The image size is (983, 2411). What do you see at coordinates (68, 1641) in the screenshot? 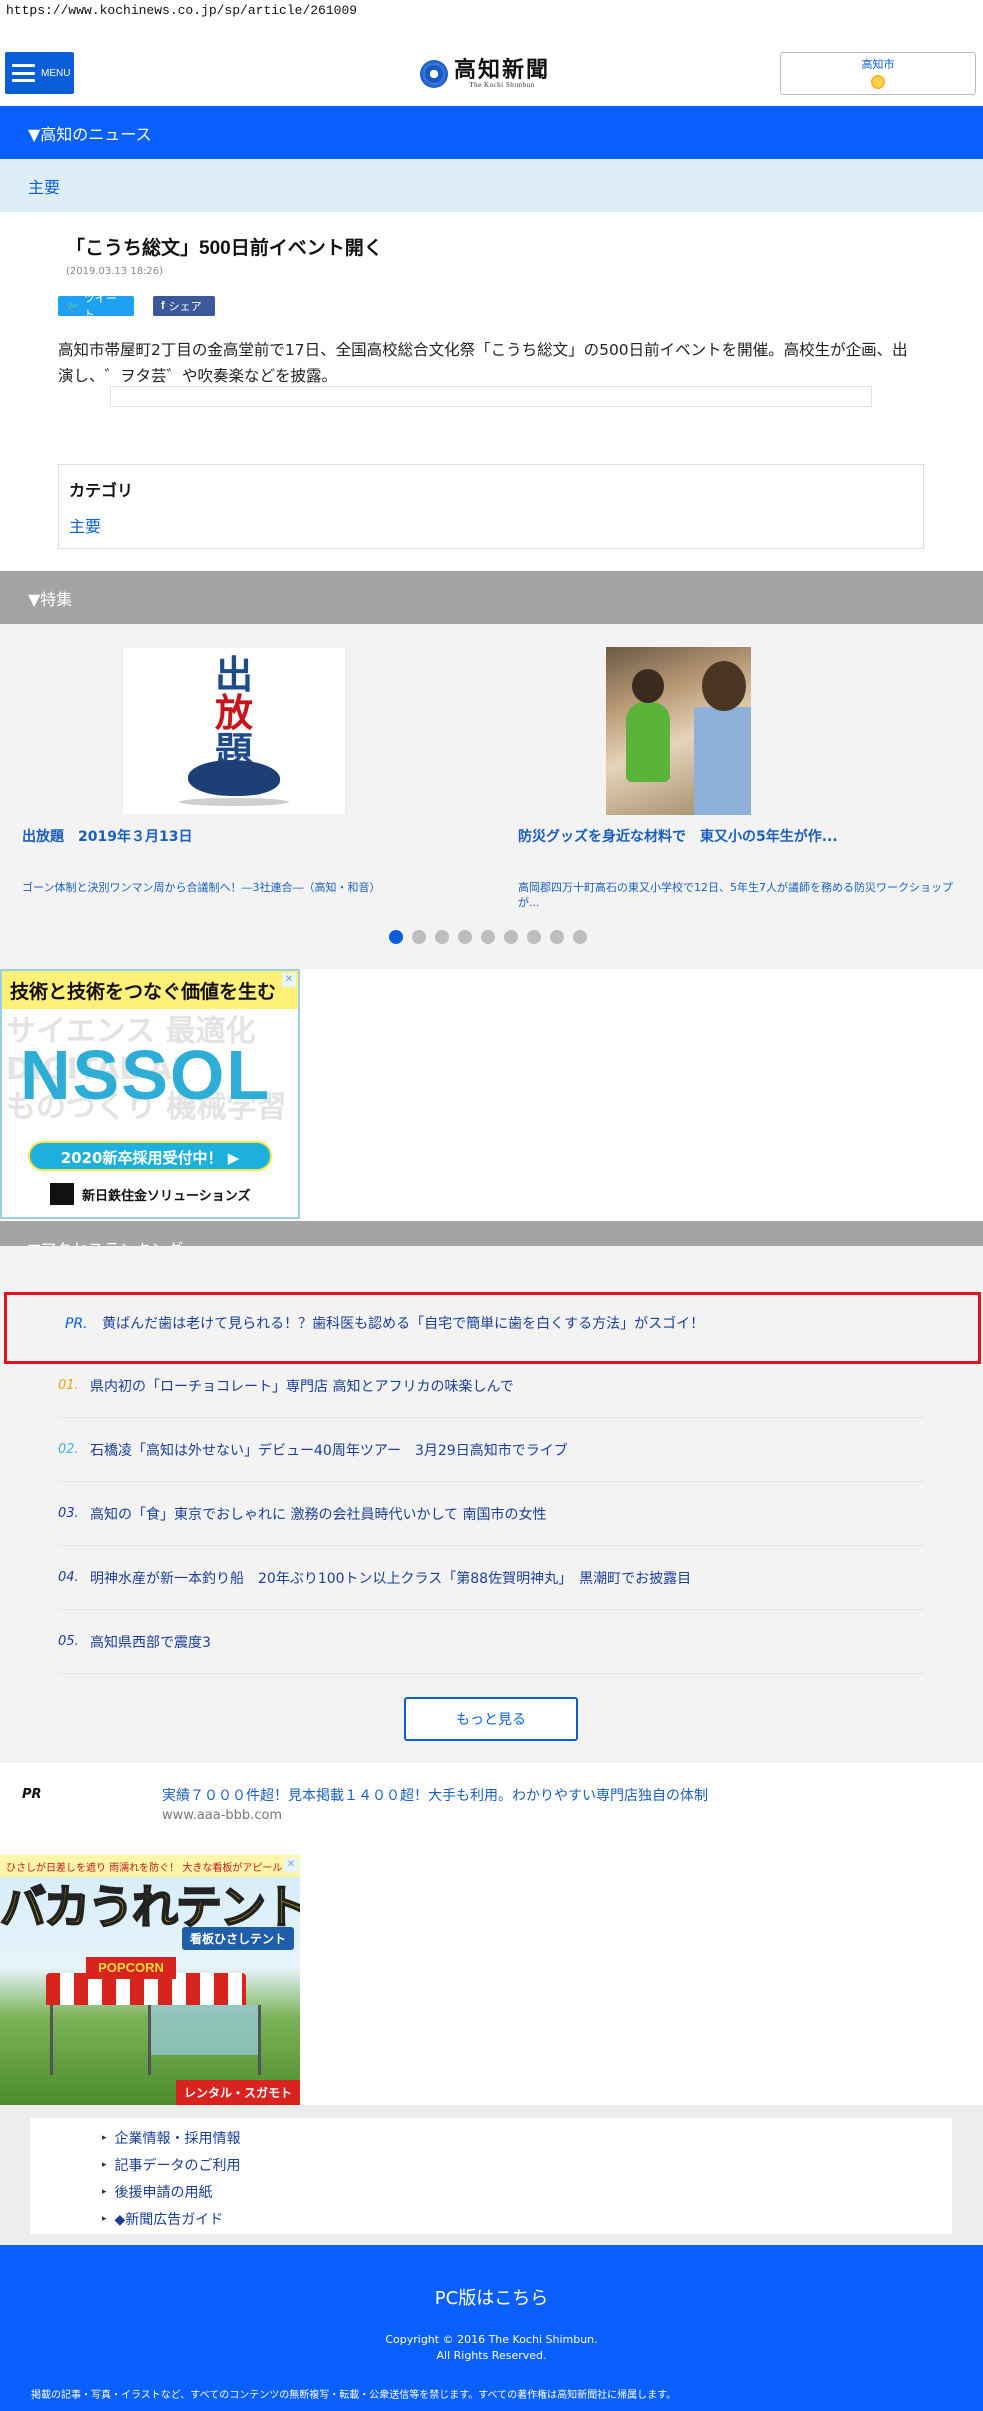
I see `ranking-number: 05.` at bounding box center [68, 1641].